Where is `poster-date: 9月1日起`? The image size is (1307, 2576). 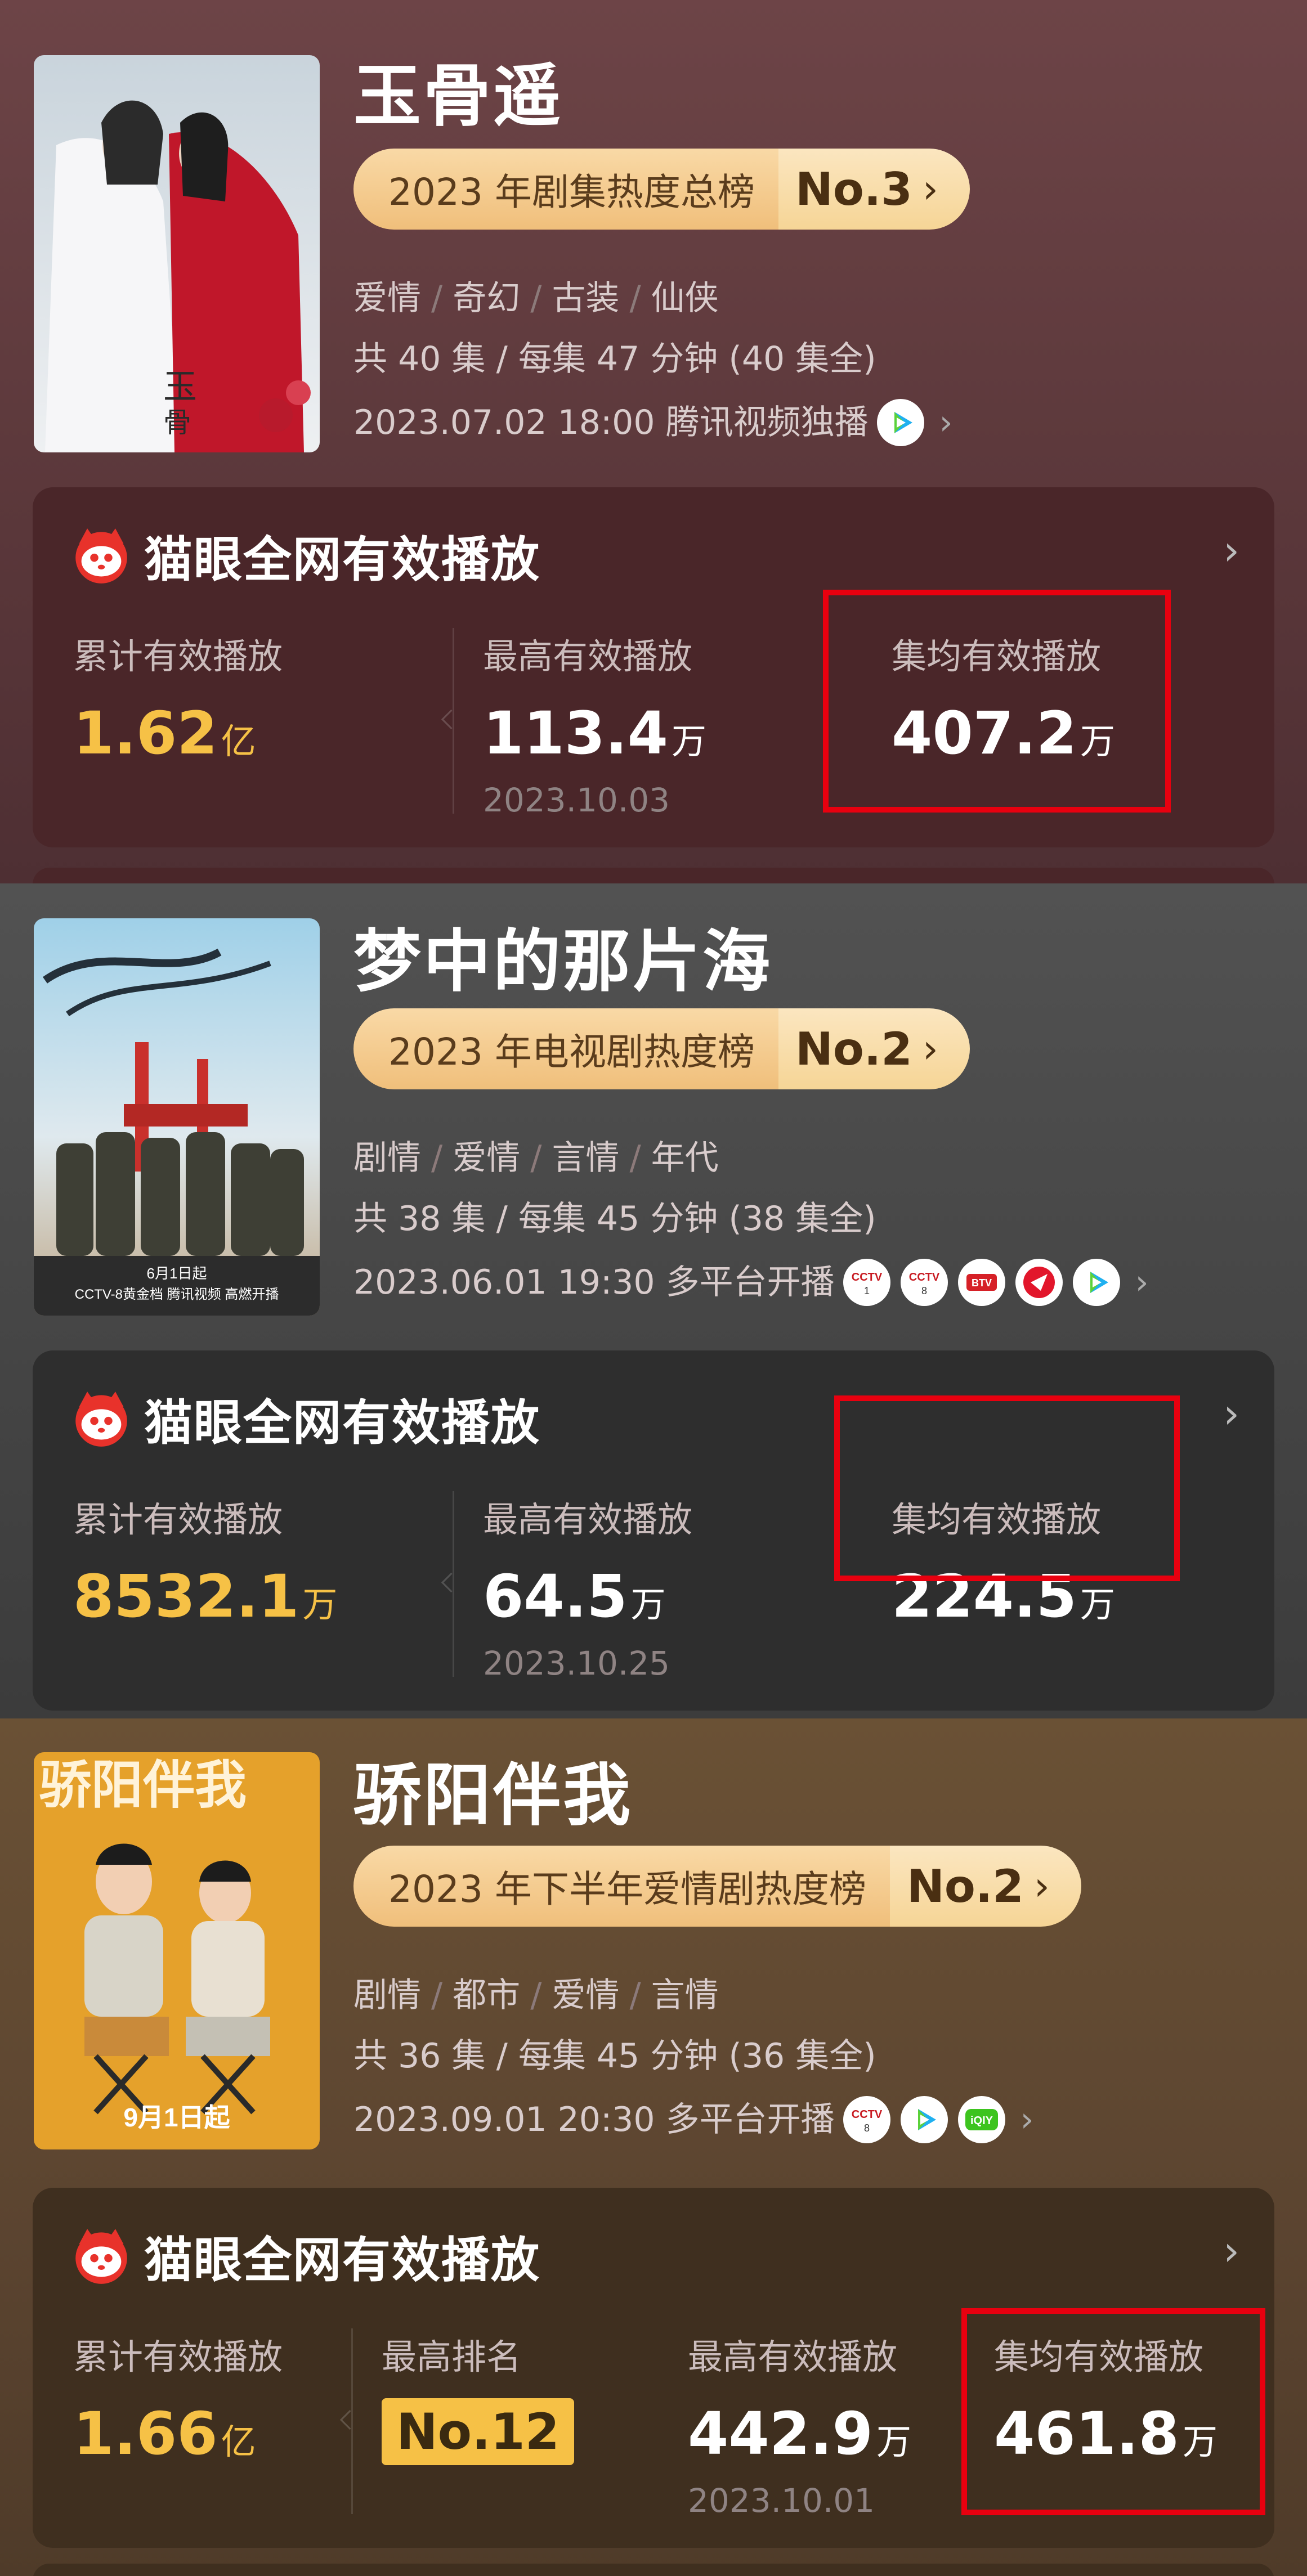
poster-date: 9月1日起 is located at coordinates (176, 2117).